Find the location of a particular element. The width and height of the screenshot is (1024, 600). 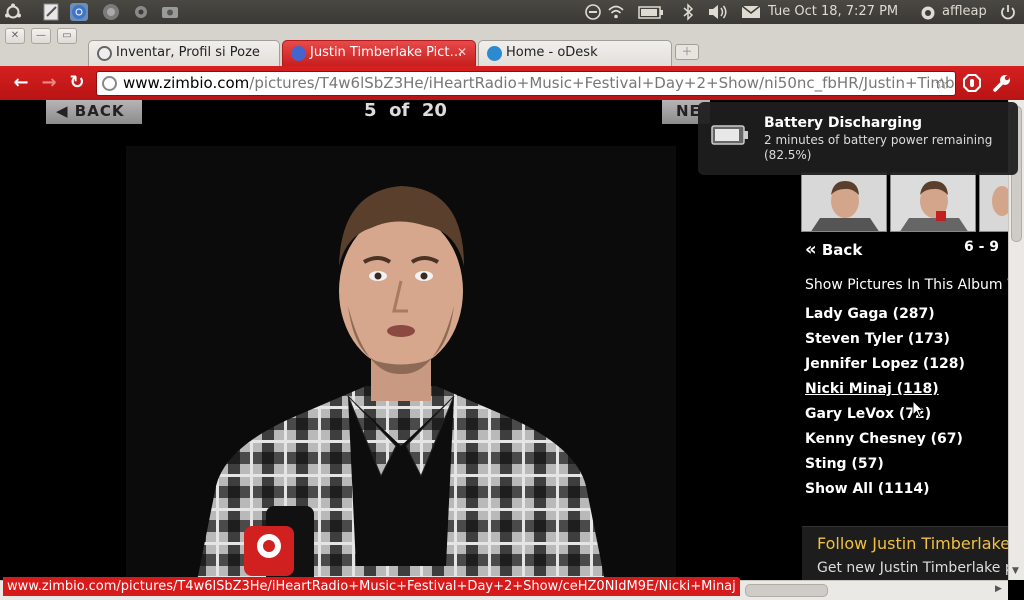

tab-justin-timberlake: Justin Timberlake Pict… ✕ is located at coordinates (379, 53).